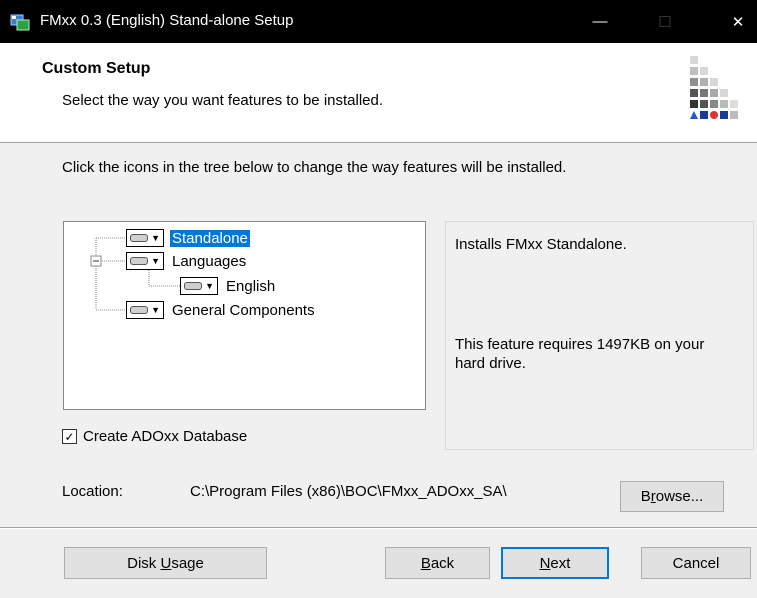 The width and height of the screenshot is (757, 598). Describe the element at coordinates (69, 436) in the screenshot. I see `create-database-checkbox: ✓` at that location.